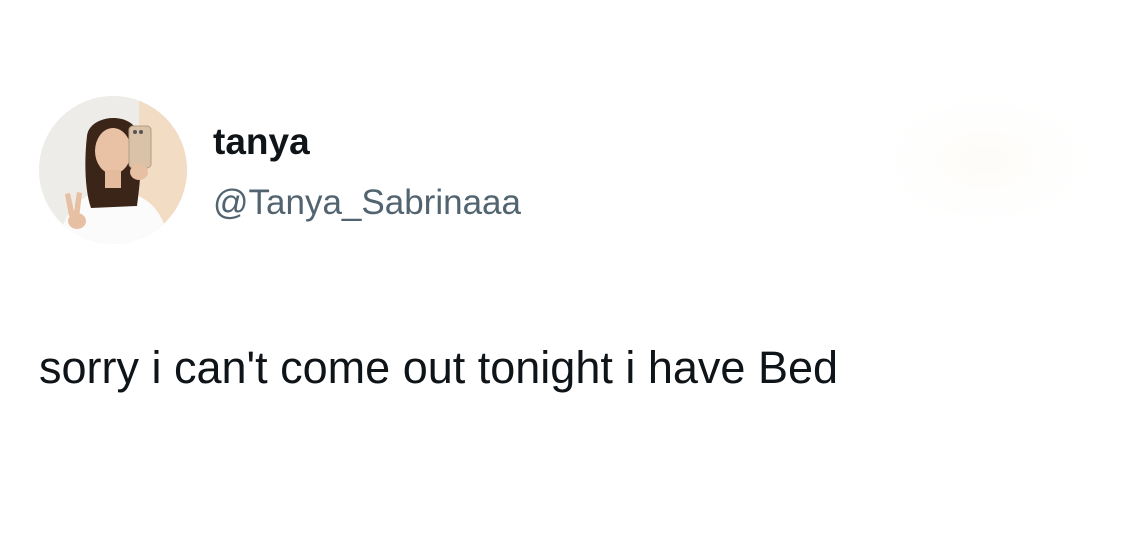  I want to click on user-handle: @Tanya_Sabrinaaa, so click(367, 203).